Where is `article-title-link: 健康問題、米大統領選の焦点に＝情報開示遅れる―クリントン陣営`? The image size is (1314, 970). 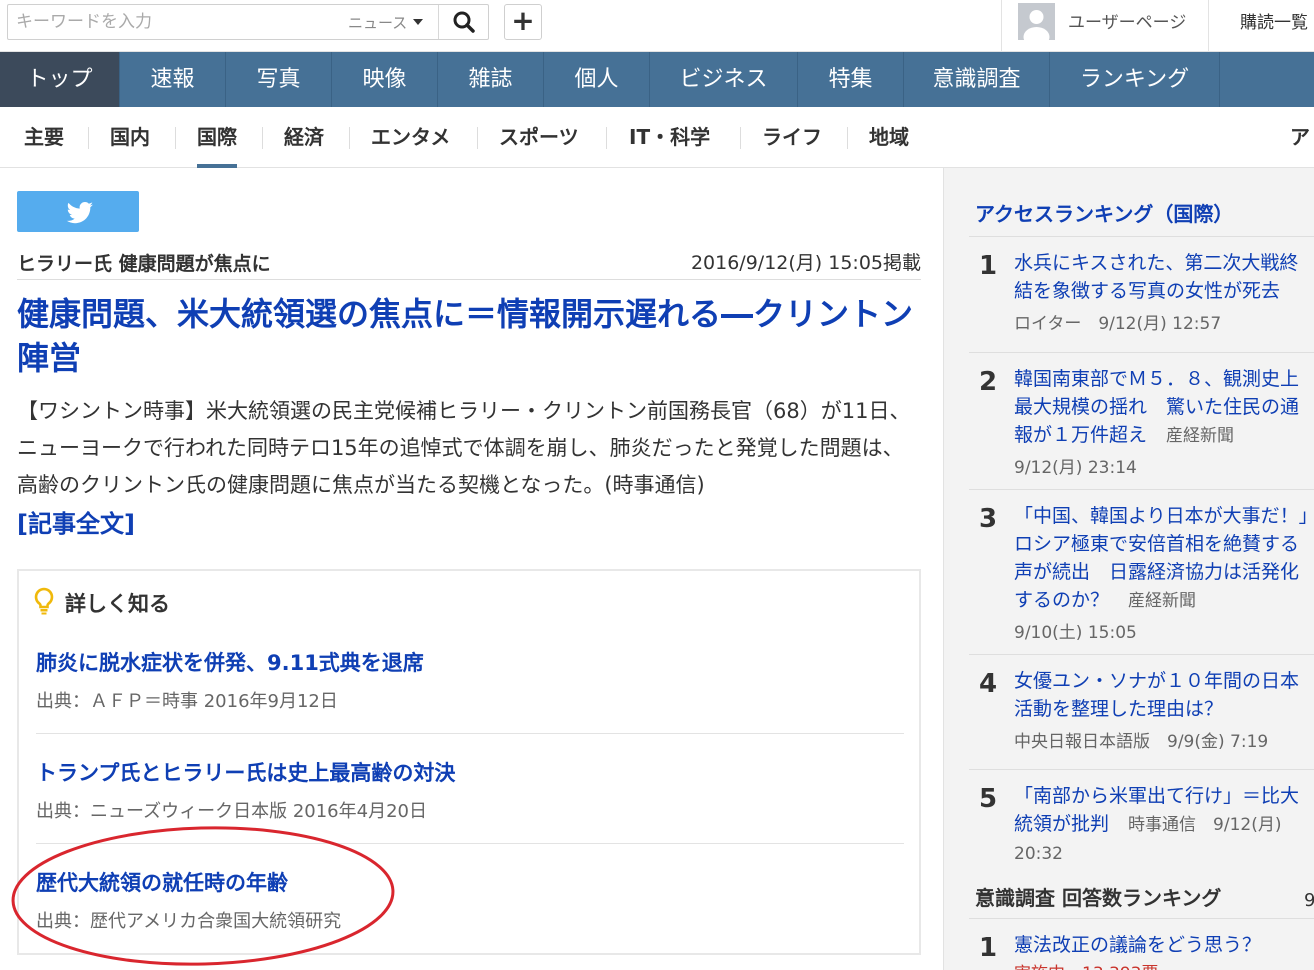 article-title-link: 健康問題、米大統領選の焦点に＝情報開示遅れる―クリントン陣営 is located at coordinates (469, 336).